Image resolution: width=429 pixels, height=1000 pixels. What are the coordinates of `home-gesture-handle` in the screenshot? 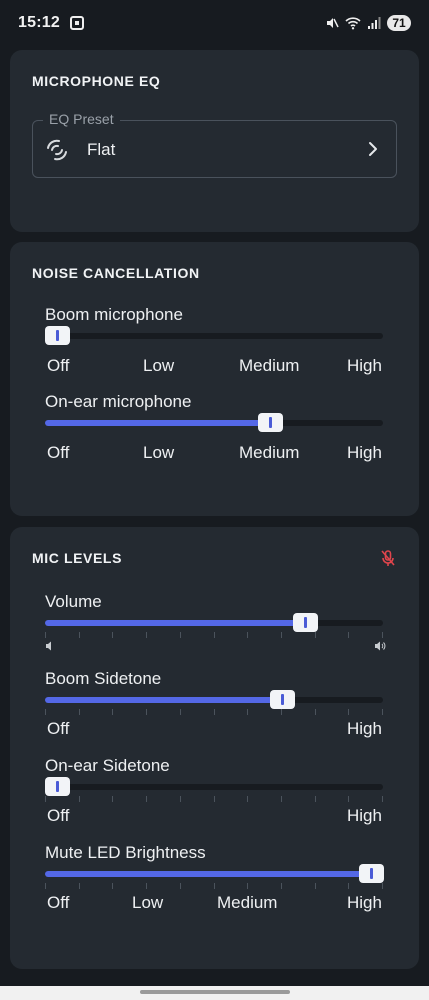 It's located at (215, 992).